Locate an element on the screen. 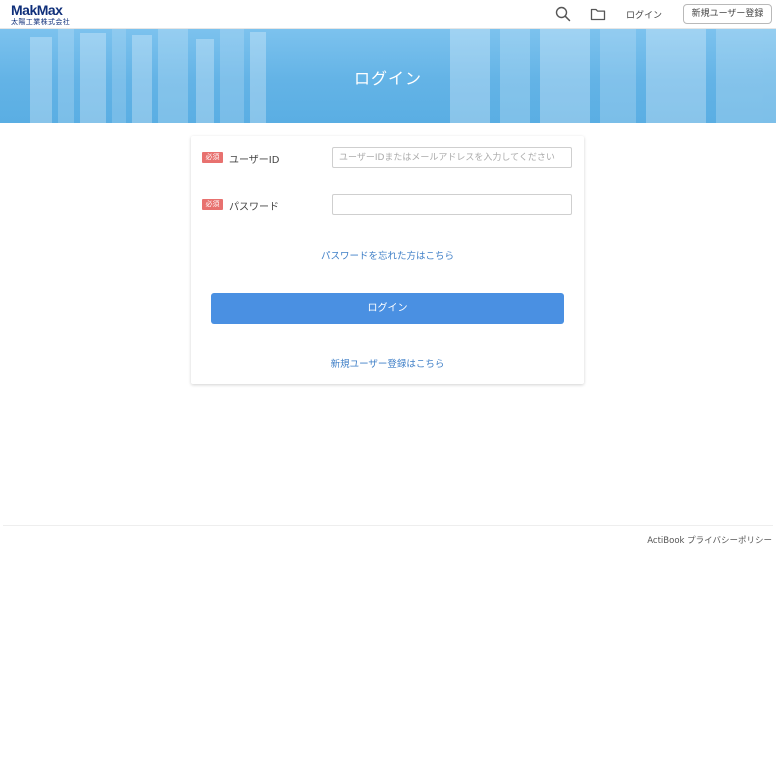 The width and height of the screenshot is (776, 777). page-banner: ログイン is located at coordinates (388, 76).